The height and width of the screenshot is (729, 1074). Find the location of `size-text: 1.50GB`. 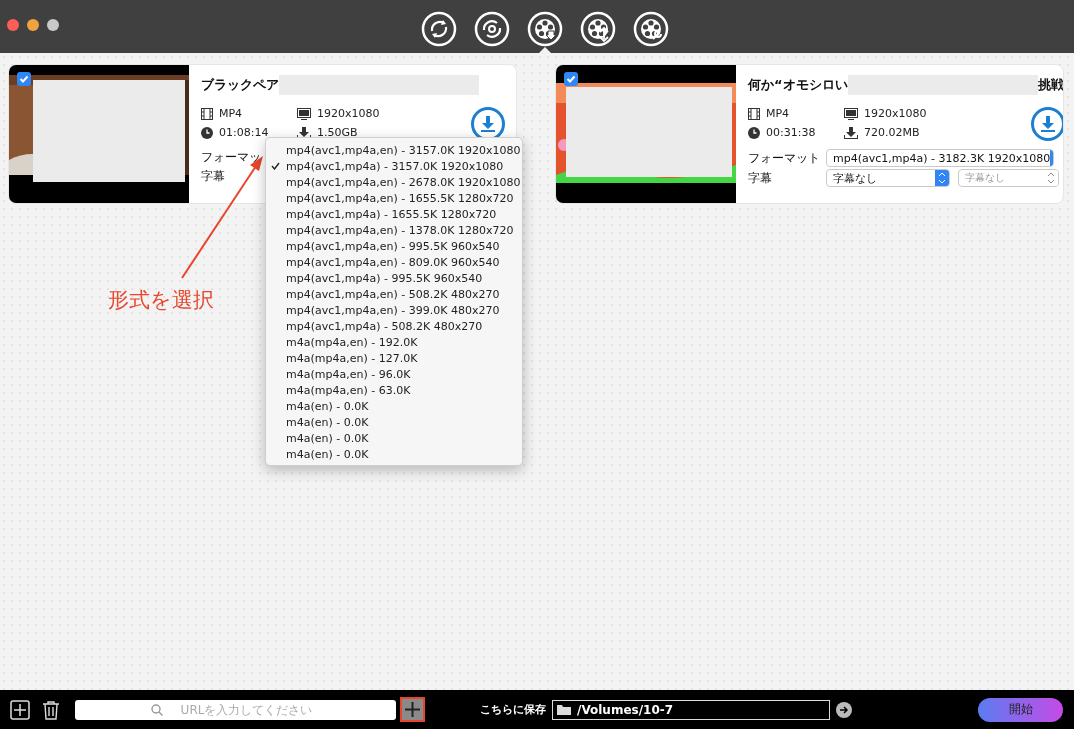

size-text: 1.50GB is located at coordinates (337, 132).